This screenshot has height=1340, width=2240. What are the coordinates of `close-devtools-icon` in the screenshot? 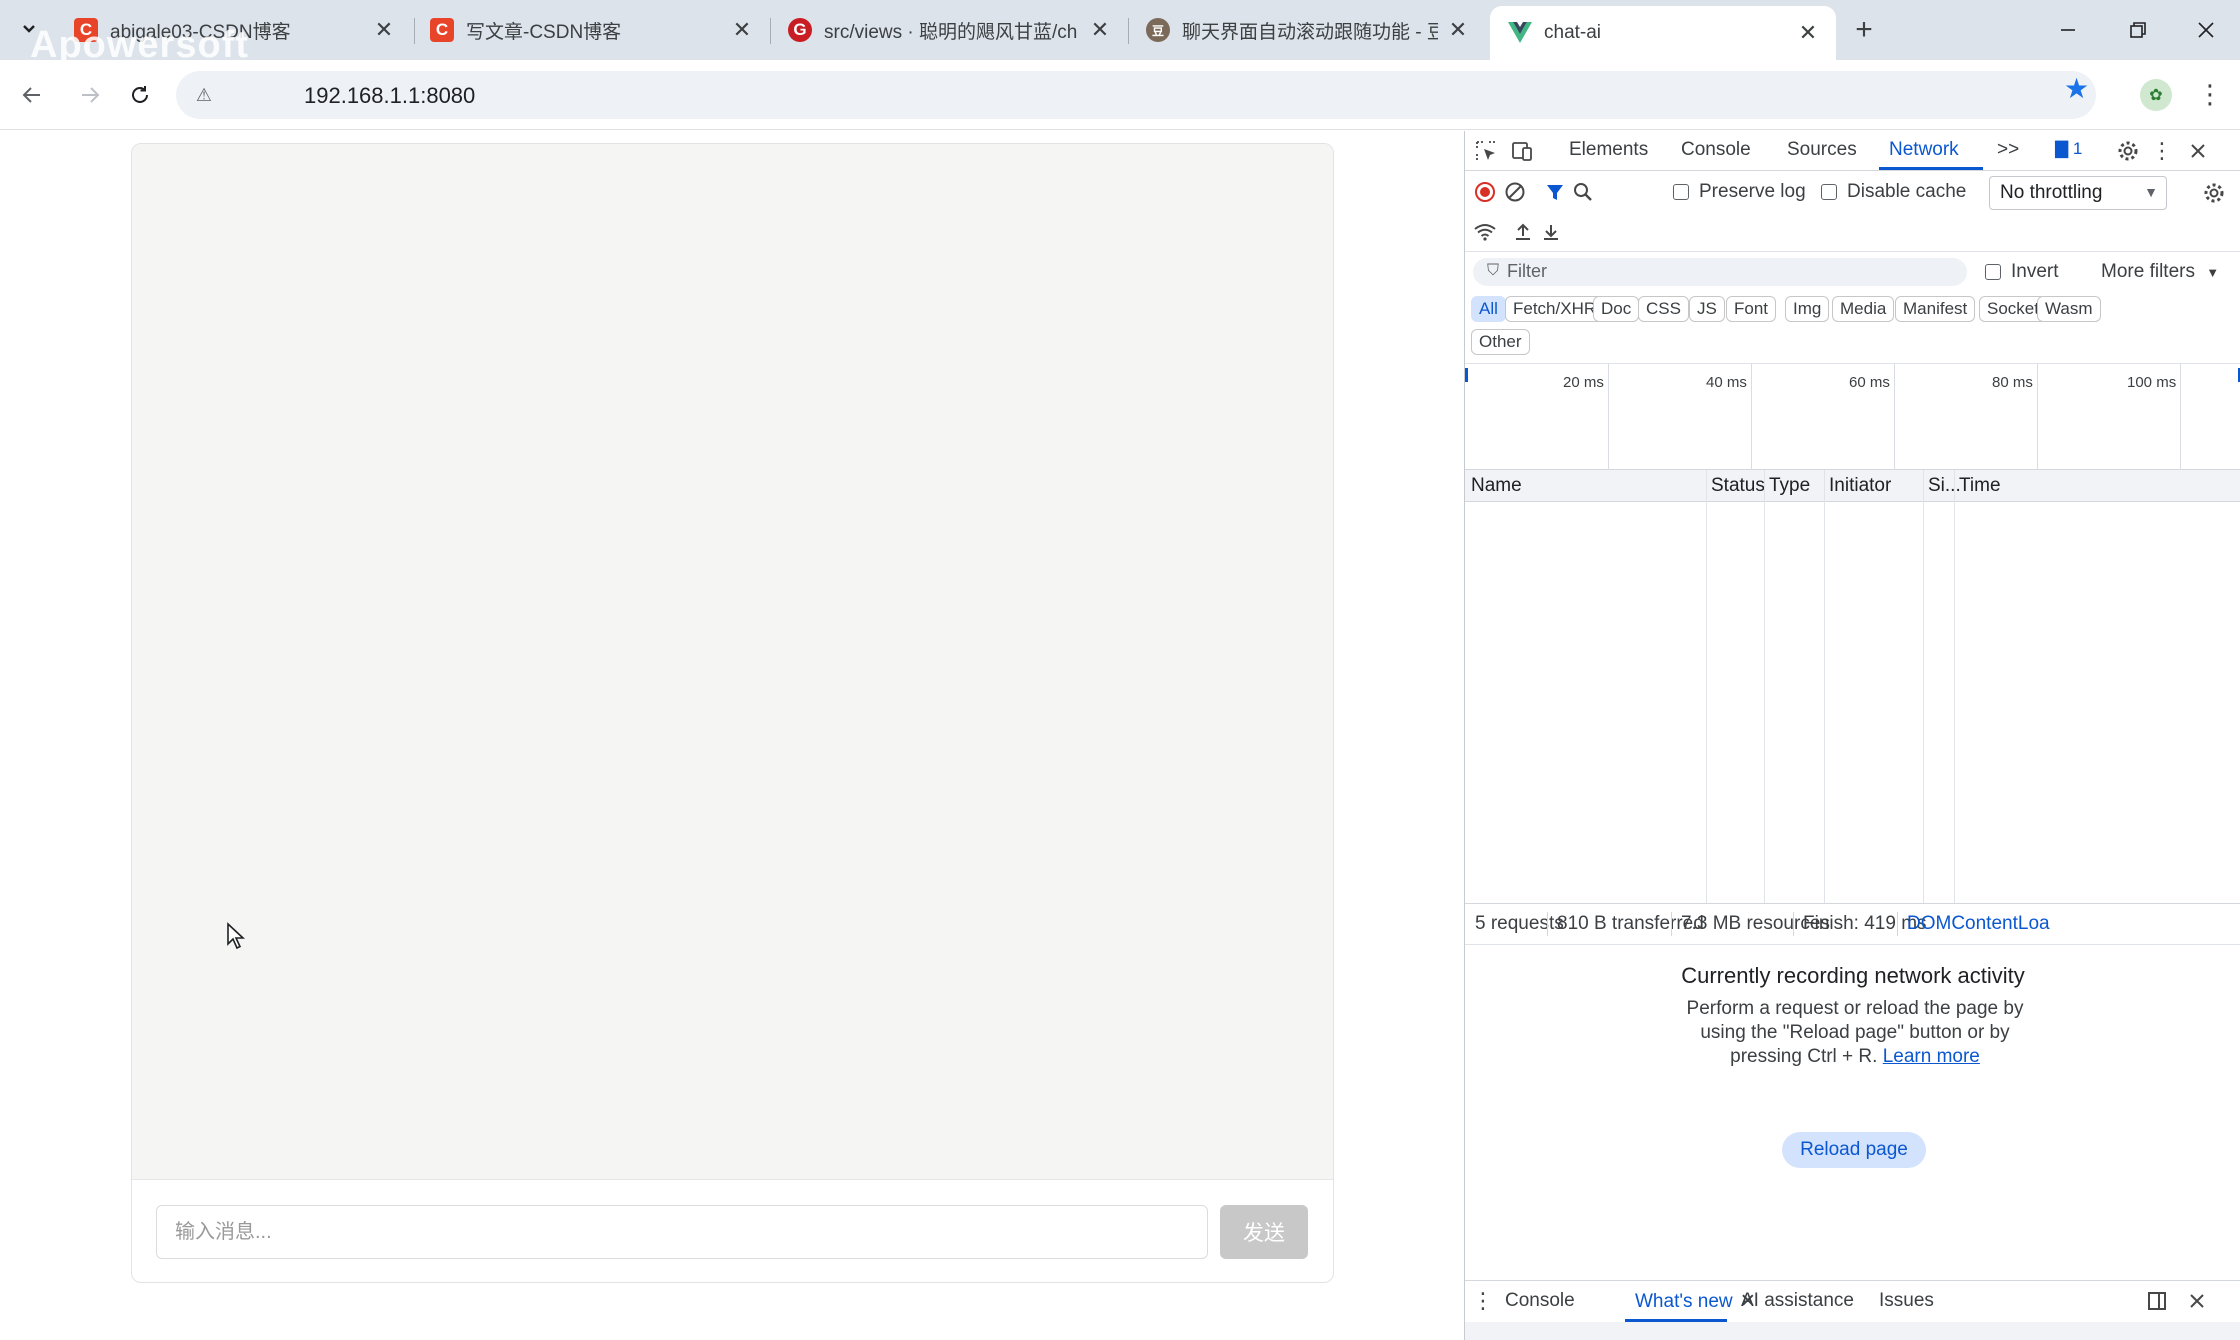 It's located at (2198, 151).